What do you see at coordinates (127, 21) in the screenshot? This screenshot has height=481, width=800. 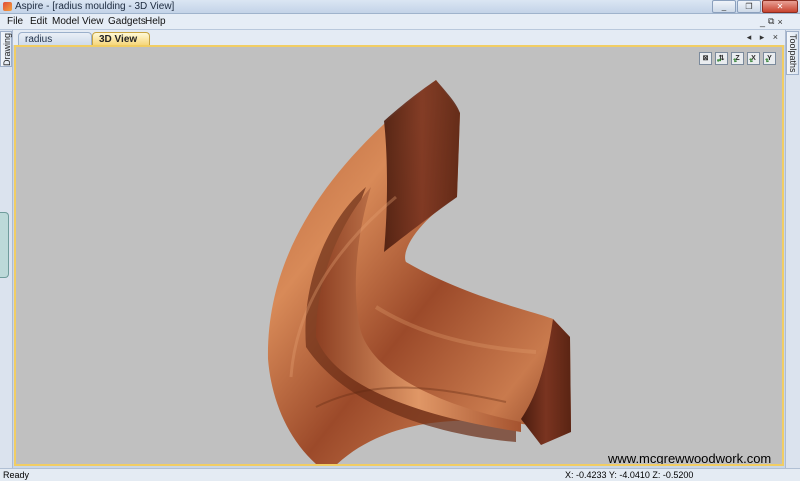 I see `menu-gadgets: Gadgets` at bounding box center [127, 21].